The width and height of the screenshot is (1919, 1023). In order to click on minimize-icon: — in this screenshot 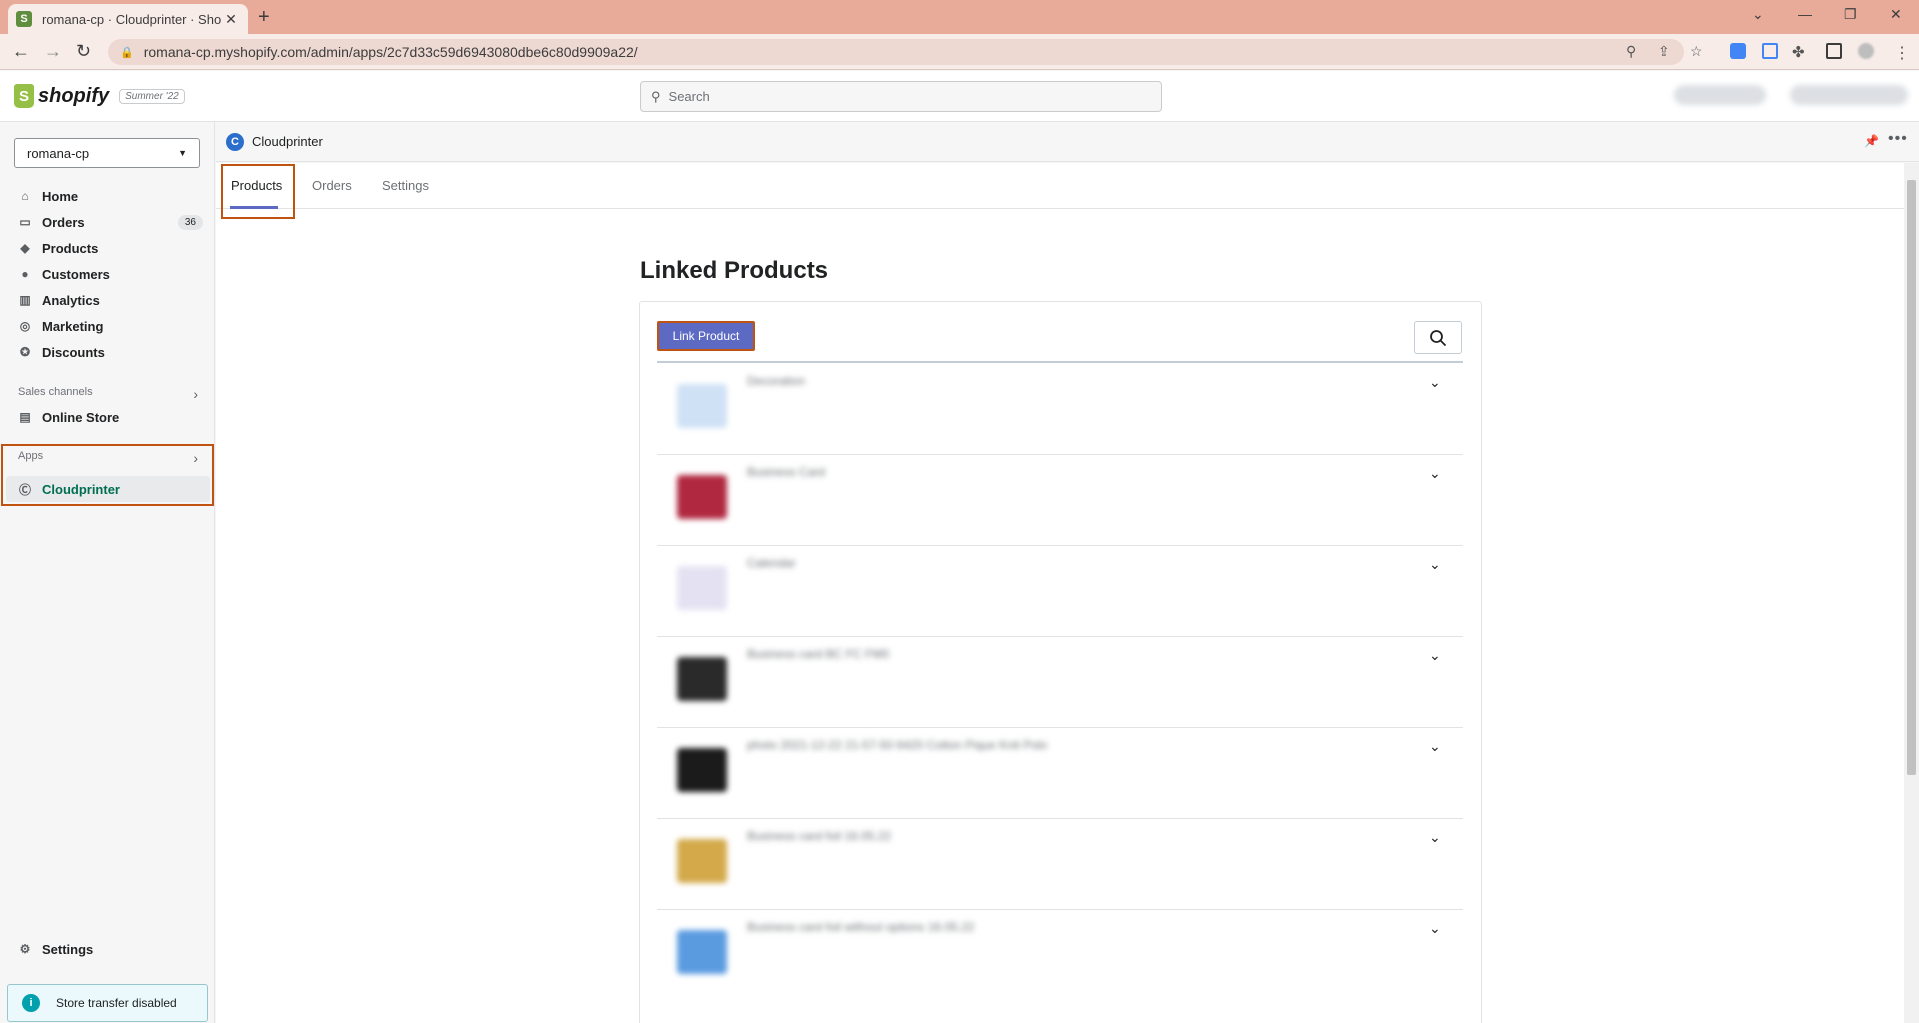, I will do `click(1805, 14)`.